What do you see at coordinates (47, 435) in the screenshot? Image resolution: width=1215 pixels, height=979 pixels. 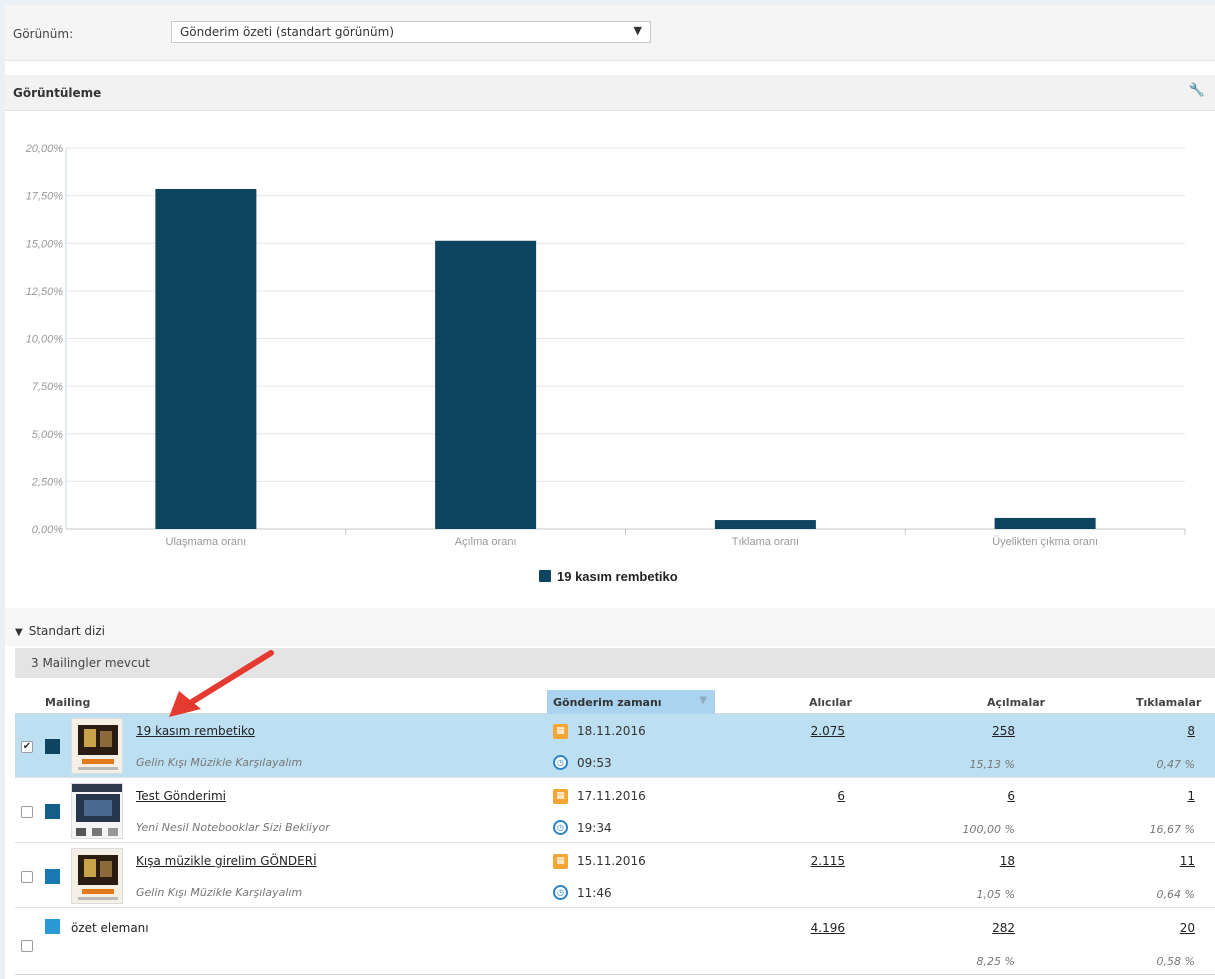 I see `y-tick-label: 5,00%` at bounding box center [47, 435].